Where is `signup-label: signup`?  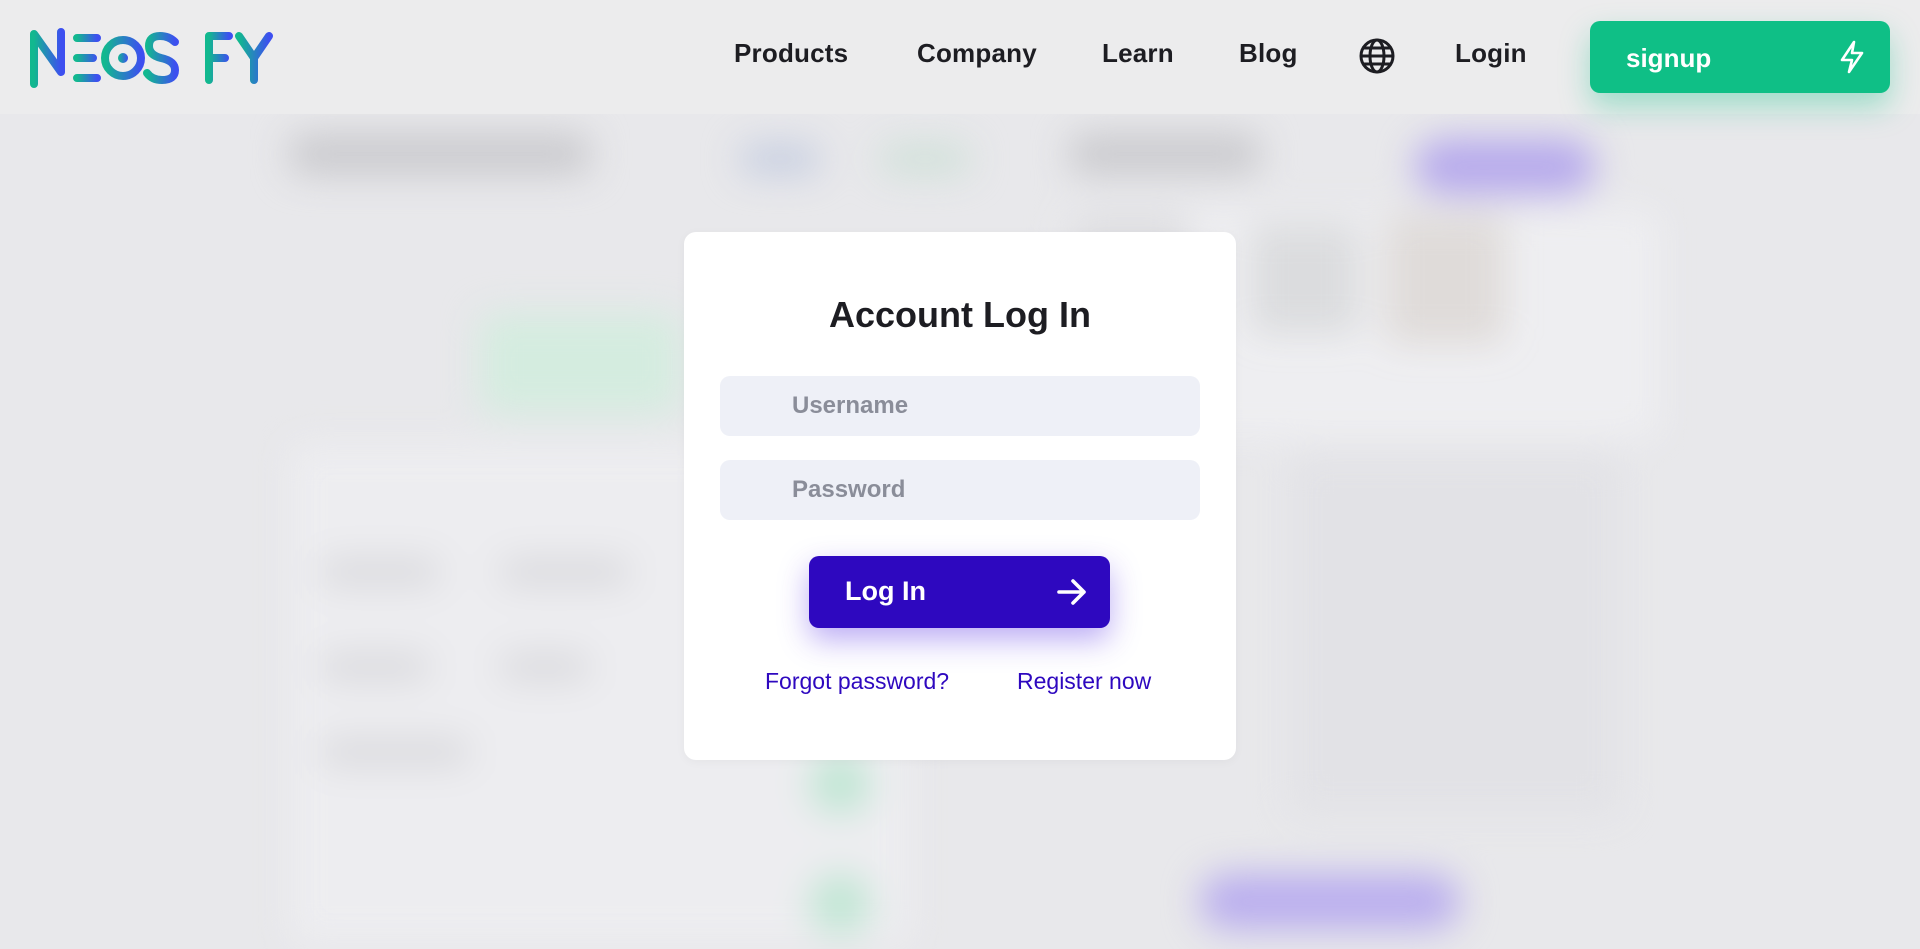 signup-label: signup is located at coordinates (1669, 58).